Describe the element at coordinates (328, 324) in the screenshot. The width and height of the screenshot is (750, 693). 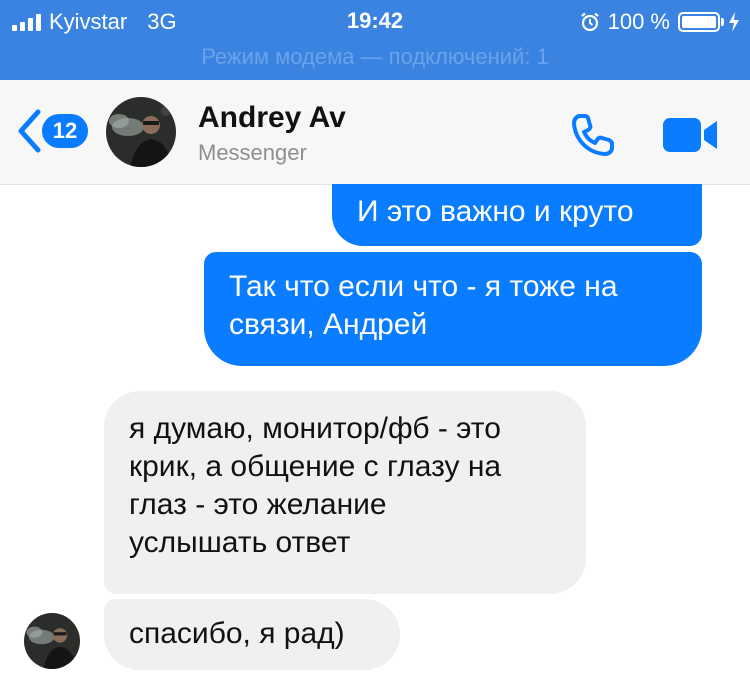
I see `message-line: связи, Андрей` at that location.